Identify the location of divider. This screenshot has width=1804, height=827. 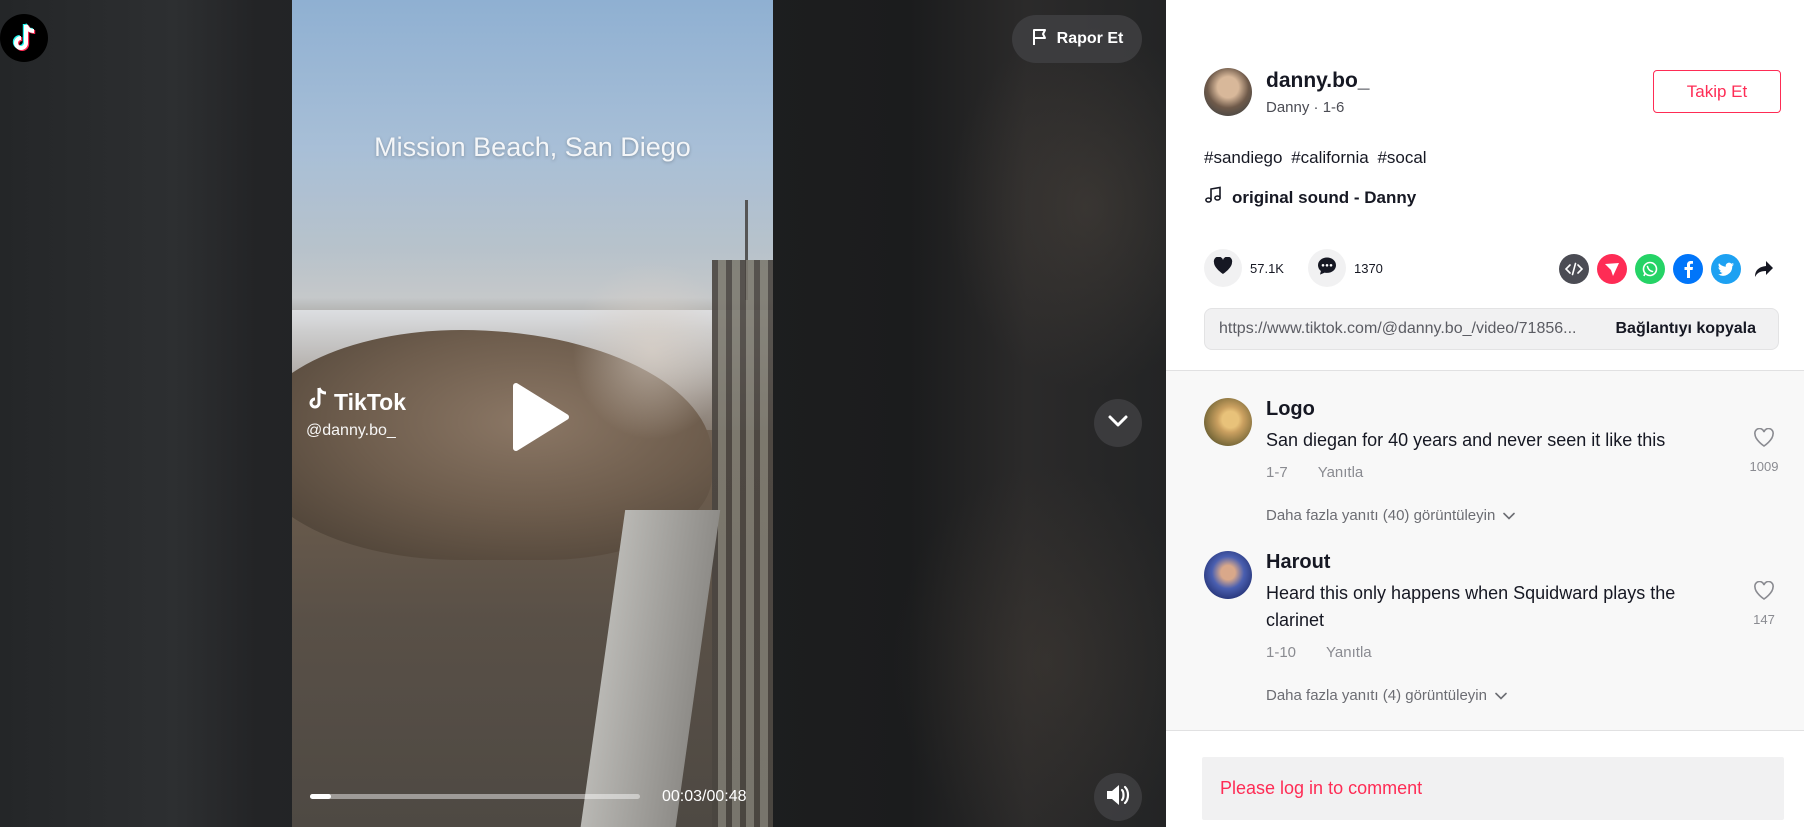
(1485, 730).